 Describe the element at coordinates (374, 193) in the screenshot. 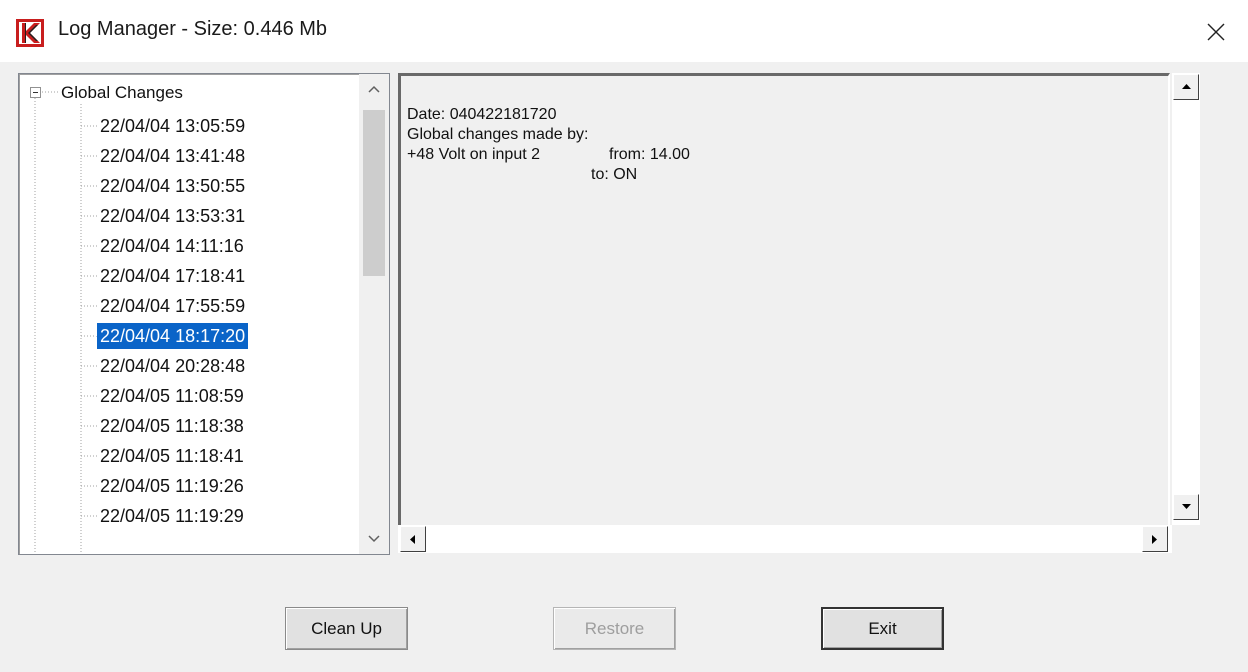

I see `tree-scroll-thumb` at that location.